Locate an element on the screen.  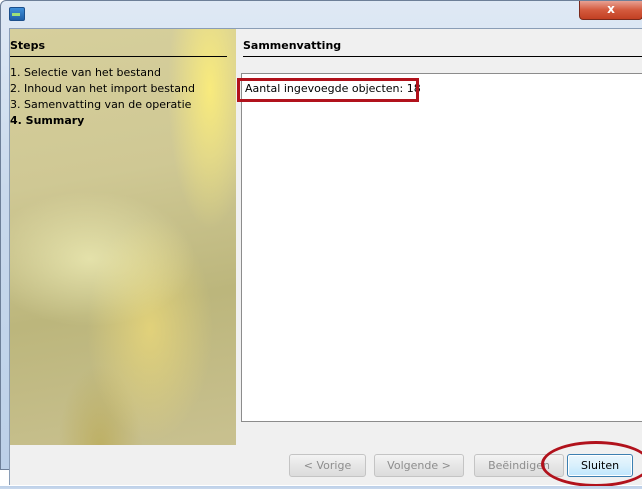
page-title: Sammenvatting is located at coordinates (292, 45).